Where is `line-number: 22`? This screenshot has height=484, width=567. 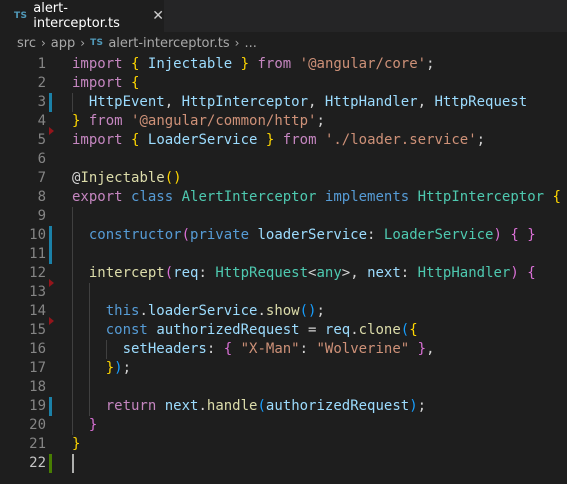
line-number: 22 is located at coordinates (37, 463).